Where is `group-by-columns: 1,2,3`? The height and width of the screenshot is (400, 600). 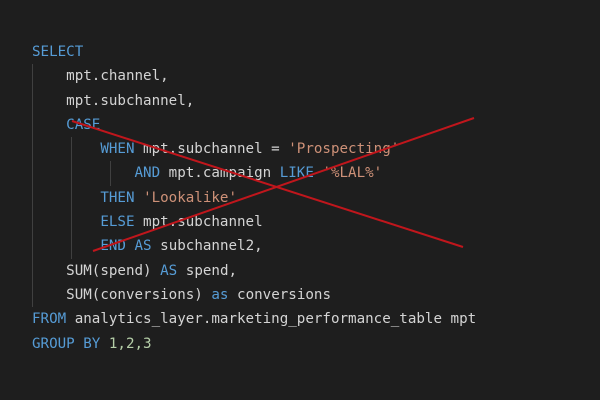 group-by-columns: 1,2,3 is located at coordinates (130, 343).